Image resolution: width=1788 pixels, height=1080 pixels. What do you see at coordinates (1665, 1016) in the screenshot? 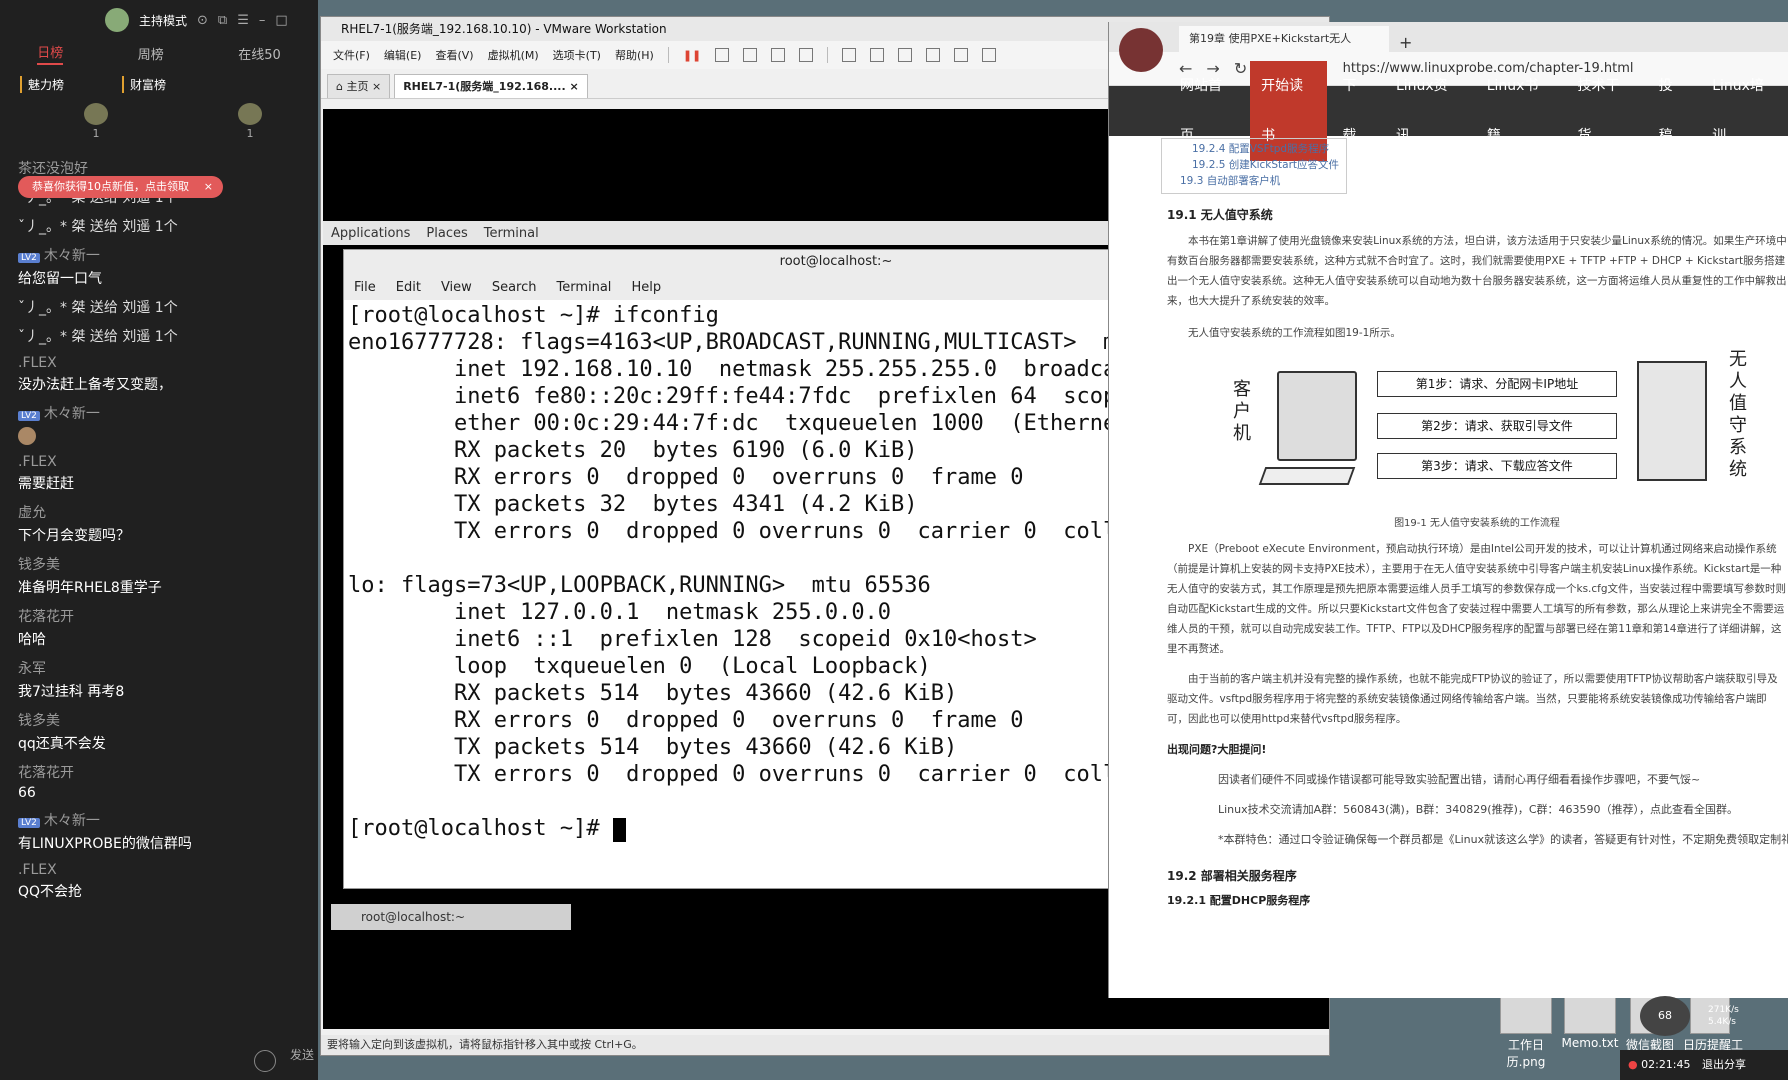
I see `cpu-widget: 68` at bounding box center [1665, 1016].